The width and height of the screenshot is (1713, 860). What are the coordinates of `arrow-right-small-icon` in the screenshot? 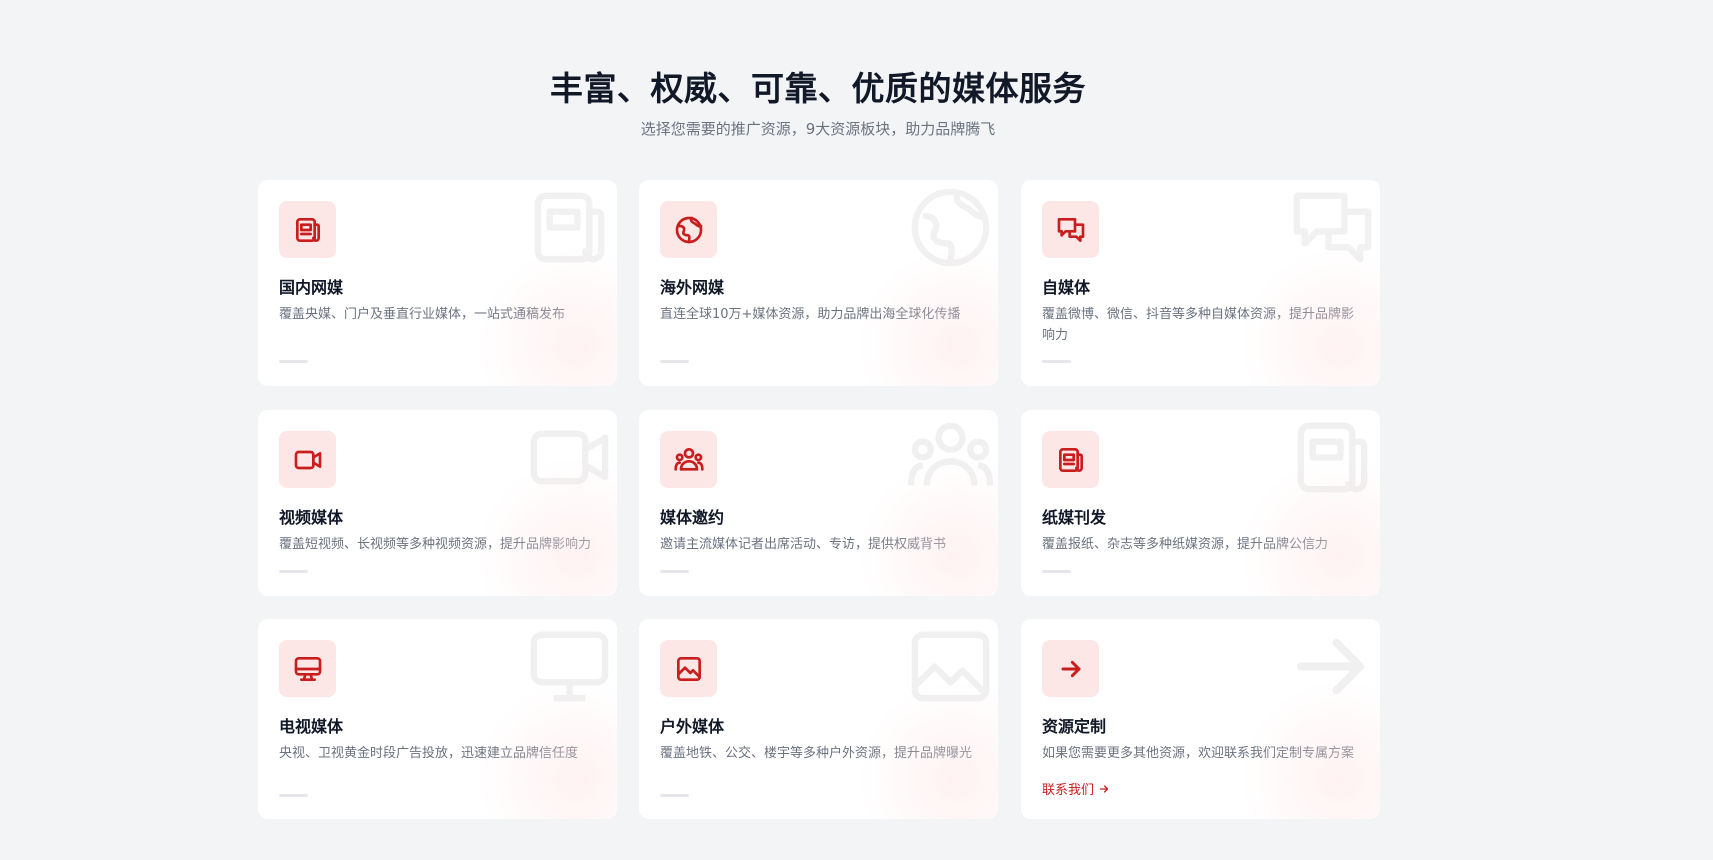 It's located at (1104, 788).